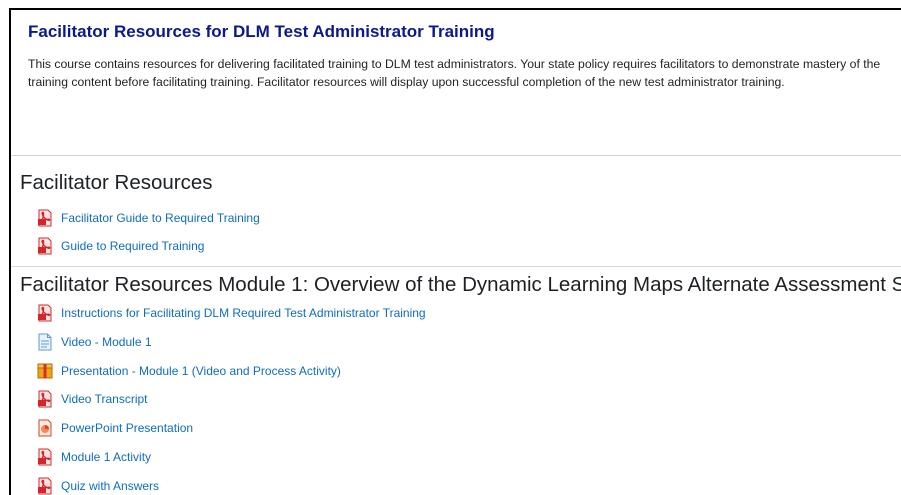 This screenshot has width=901, height=495. Describe the element at coordinates (104, 399) in the screenshot. I see `activity-link-label: Video Transcript` at that location.